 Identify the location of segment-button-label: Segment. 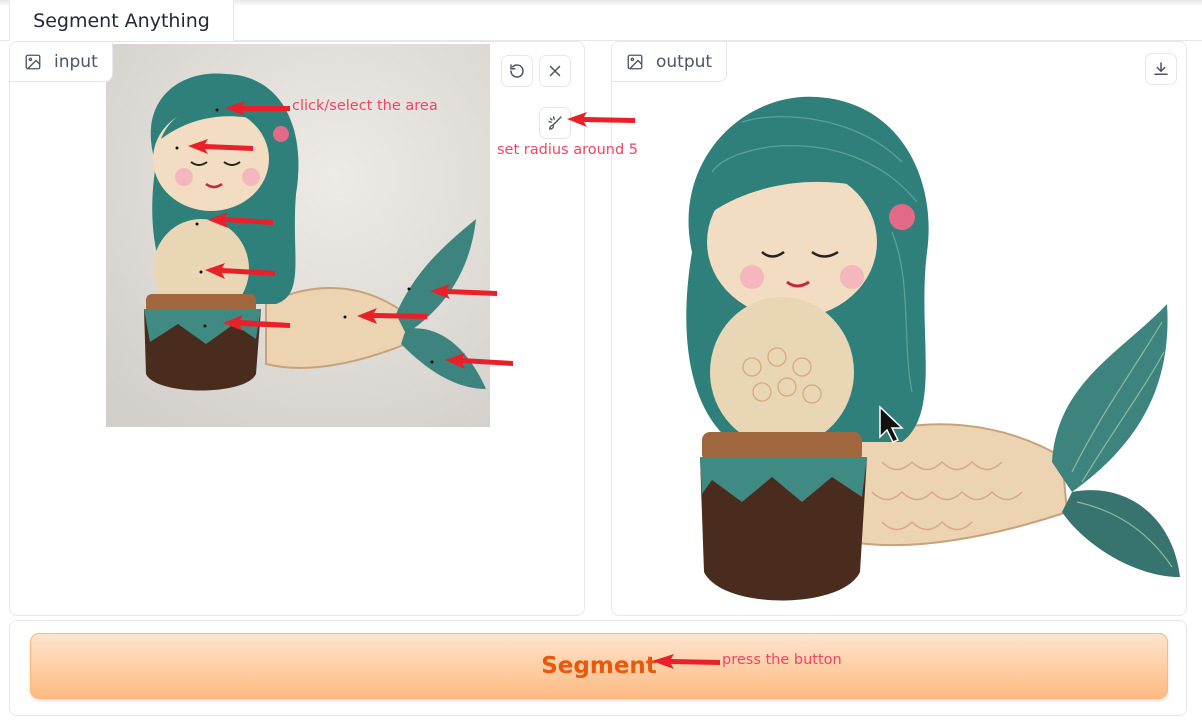
(599, 666).